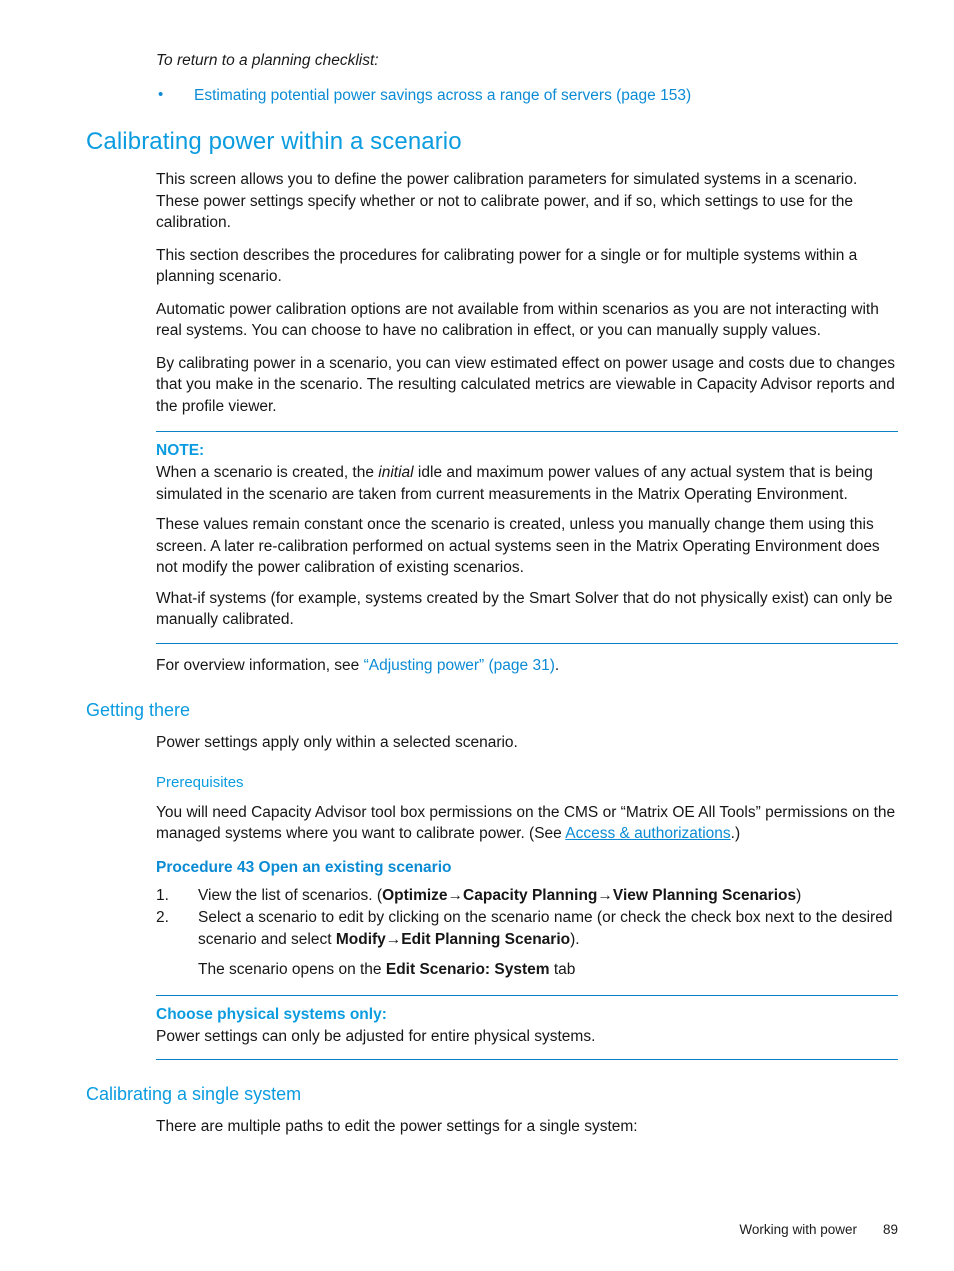 This screenshot has width=954, height=1271. What do you see at coordinates (138, 710) in the screenshot?
I see `section-heading-getting-there: Getting there` at bounding box center [138, 710].